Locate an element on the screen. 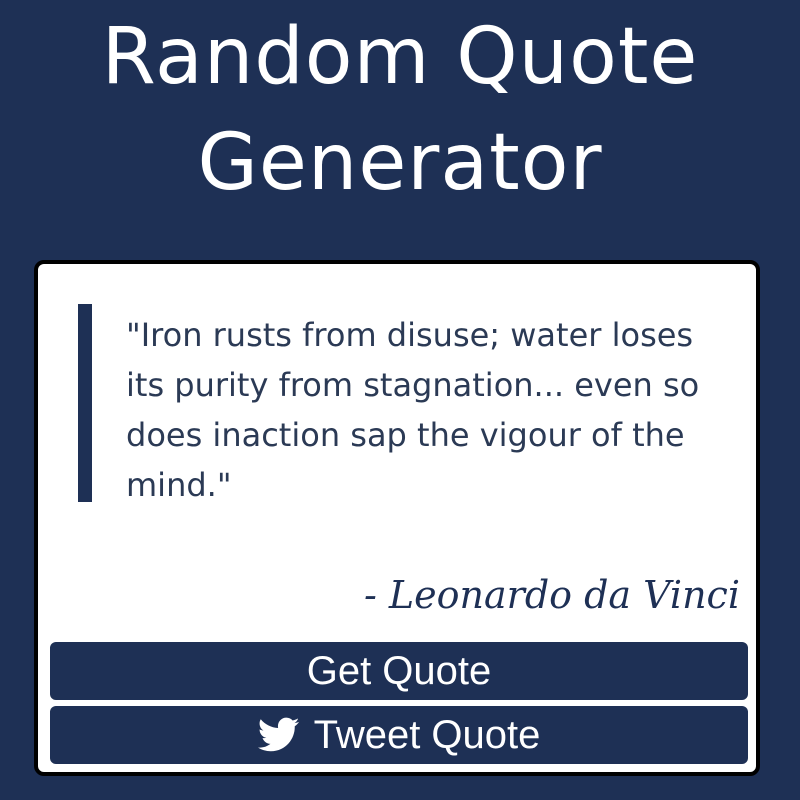 This screenshot has width=800, height=800. page-title-line2: Generator is located at coordinates (400, 163).